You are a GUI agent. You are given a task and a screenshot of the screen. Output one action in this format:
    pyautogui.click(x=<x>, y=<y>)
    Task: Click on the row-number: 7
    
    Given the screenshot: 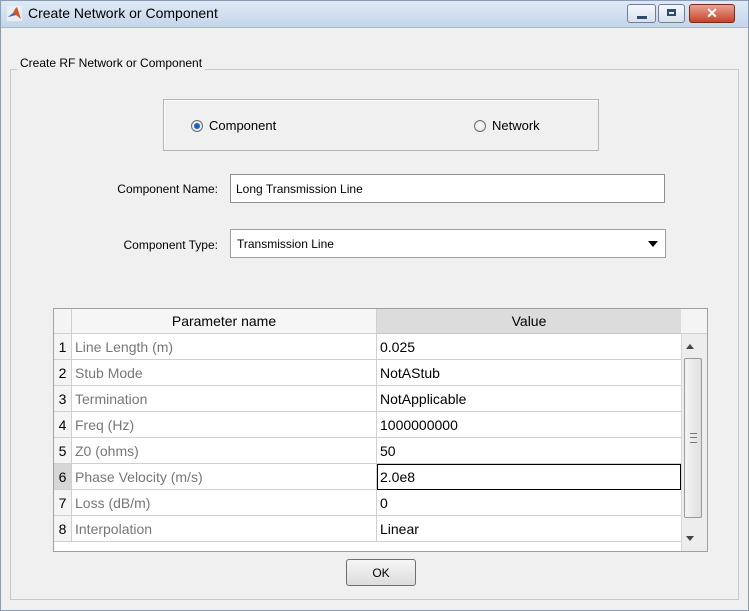 What is the action you would take?
    pyautogui.click(x=63, y=503)
    